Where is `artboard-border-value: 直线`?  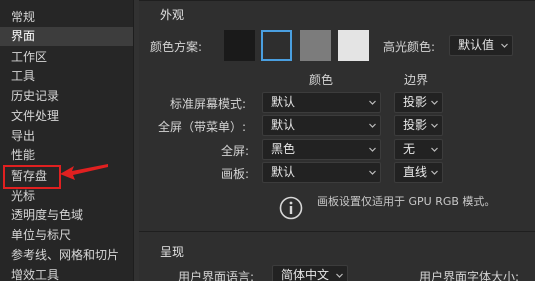 artboard-border-value: 直线 is located at coordinates (415, 172).